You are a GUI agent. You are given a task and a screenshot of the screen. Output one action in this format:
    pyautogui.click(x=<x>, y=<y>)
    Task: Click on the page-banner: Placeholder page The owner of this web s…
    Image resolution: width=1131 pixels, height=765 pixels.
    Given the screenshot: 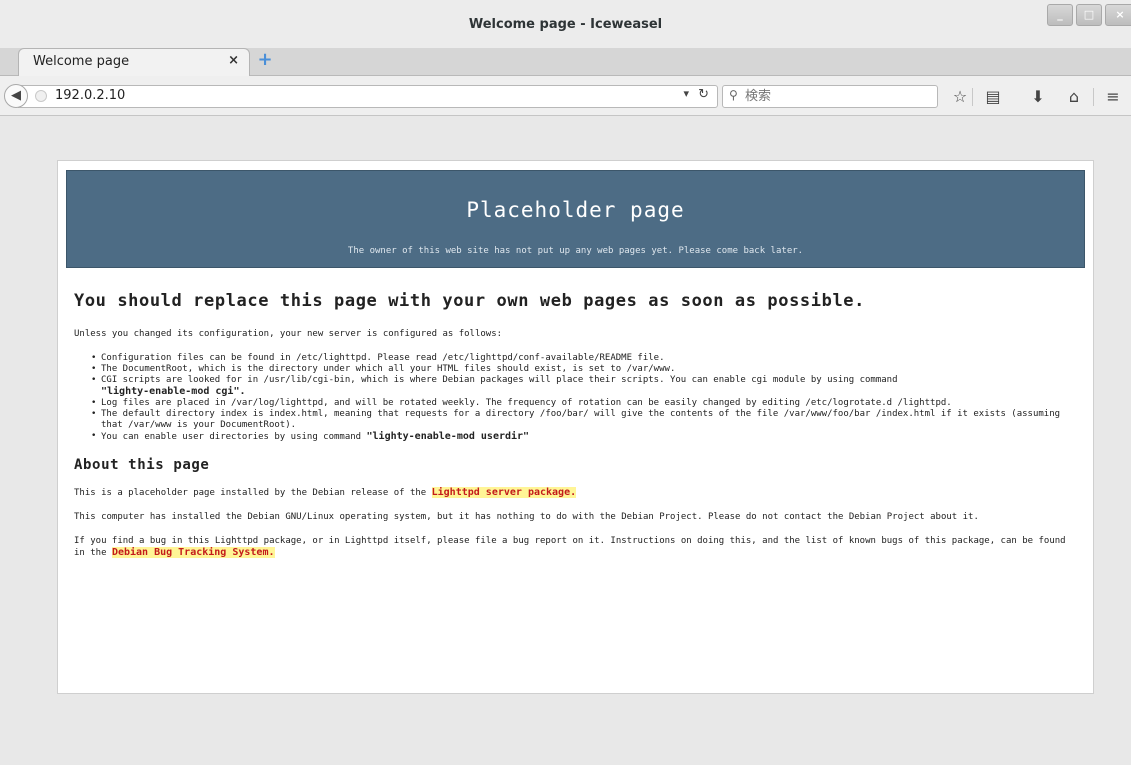 What is the action you would take?
    pyautogui.click(x=575, y=219)
    